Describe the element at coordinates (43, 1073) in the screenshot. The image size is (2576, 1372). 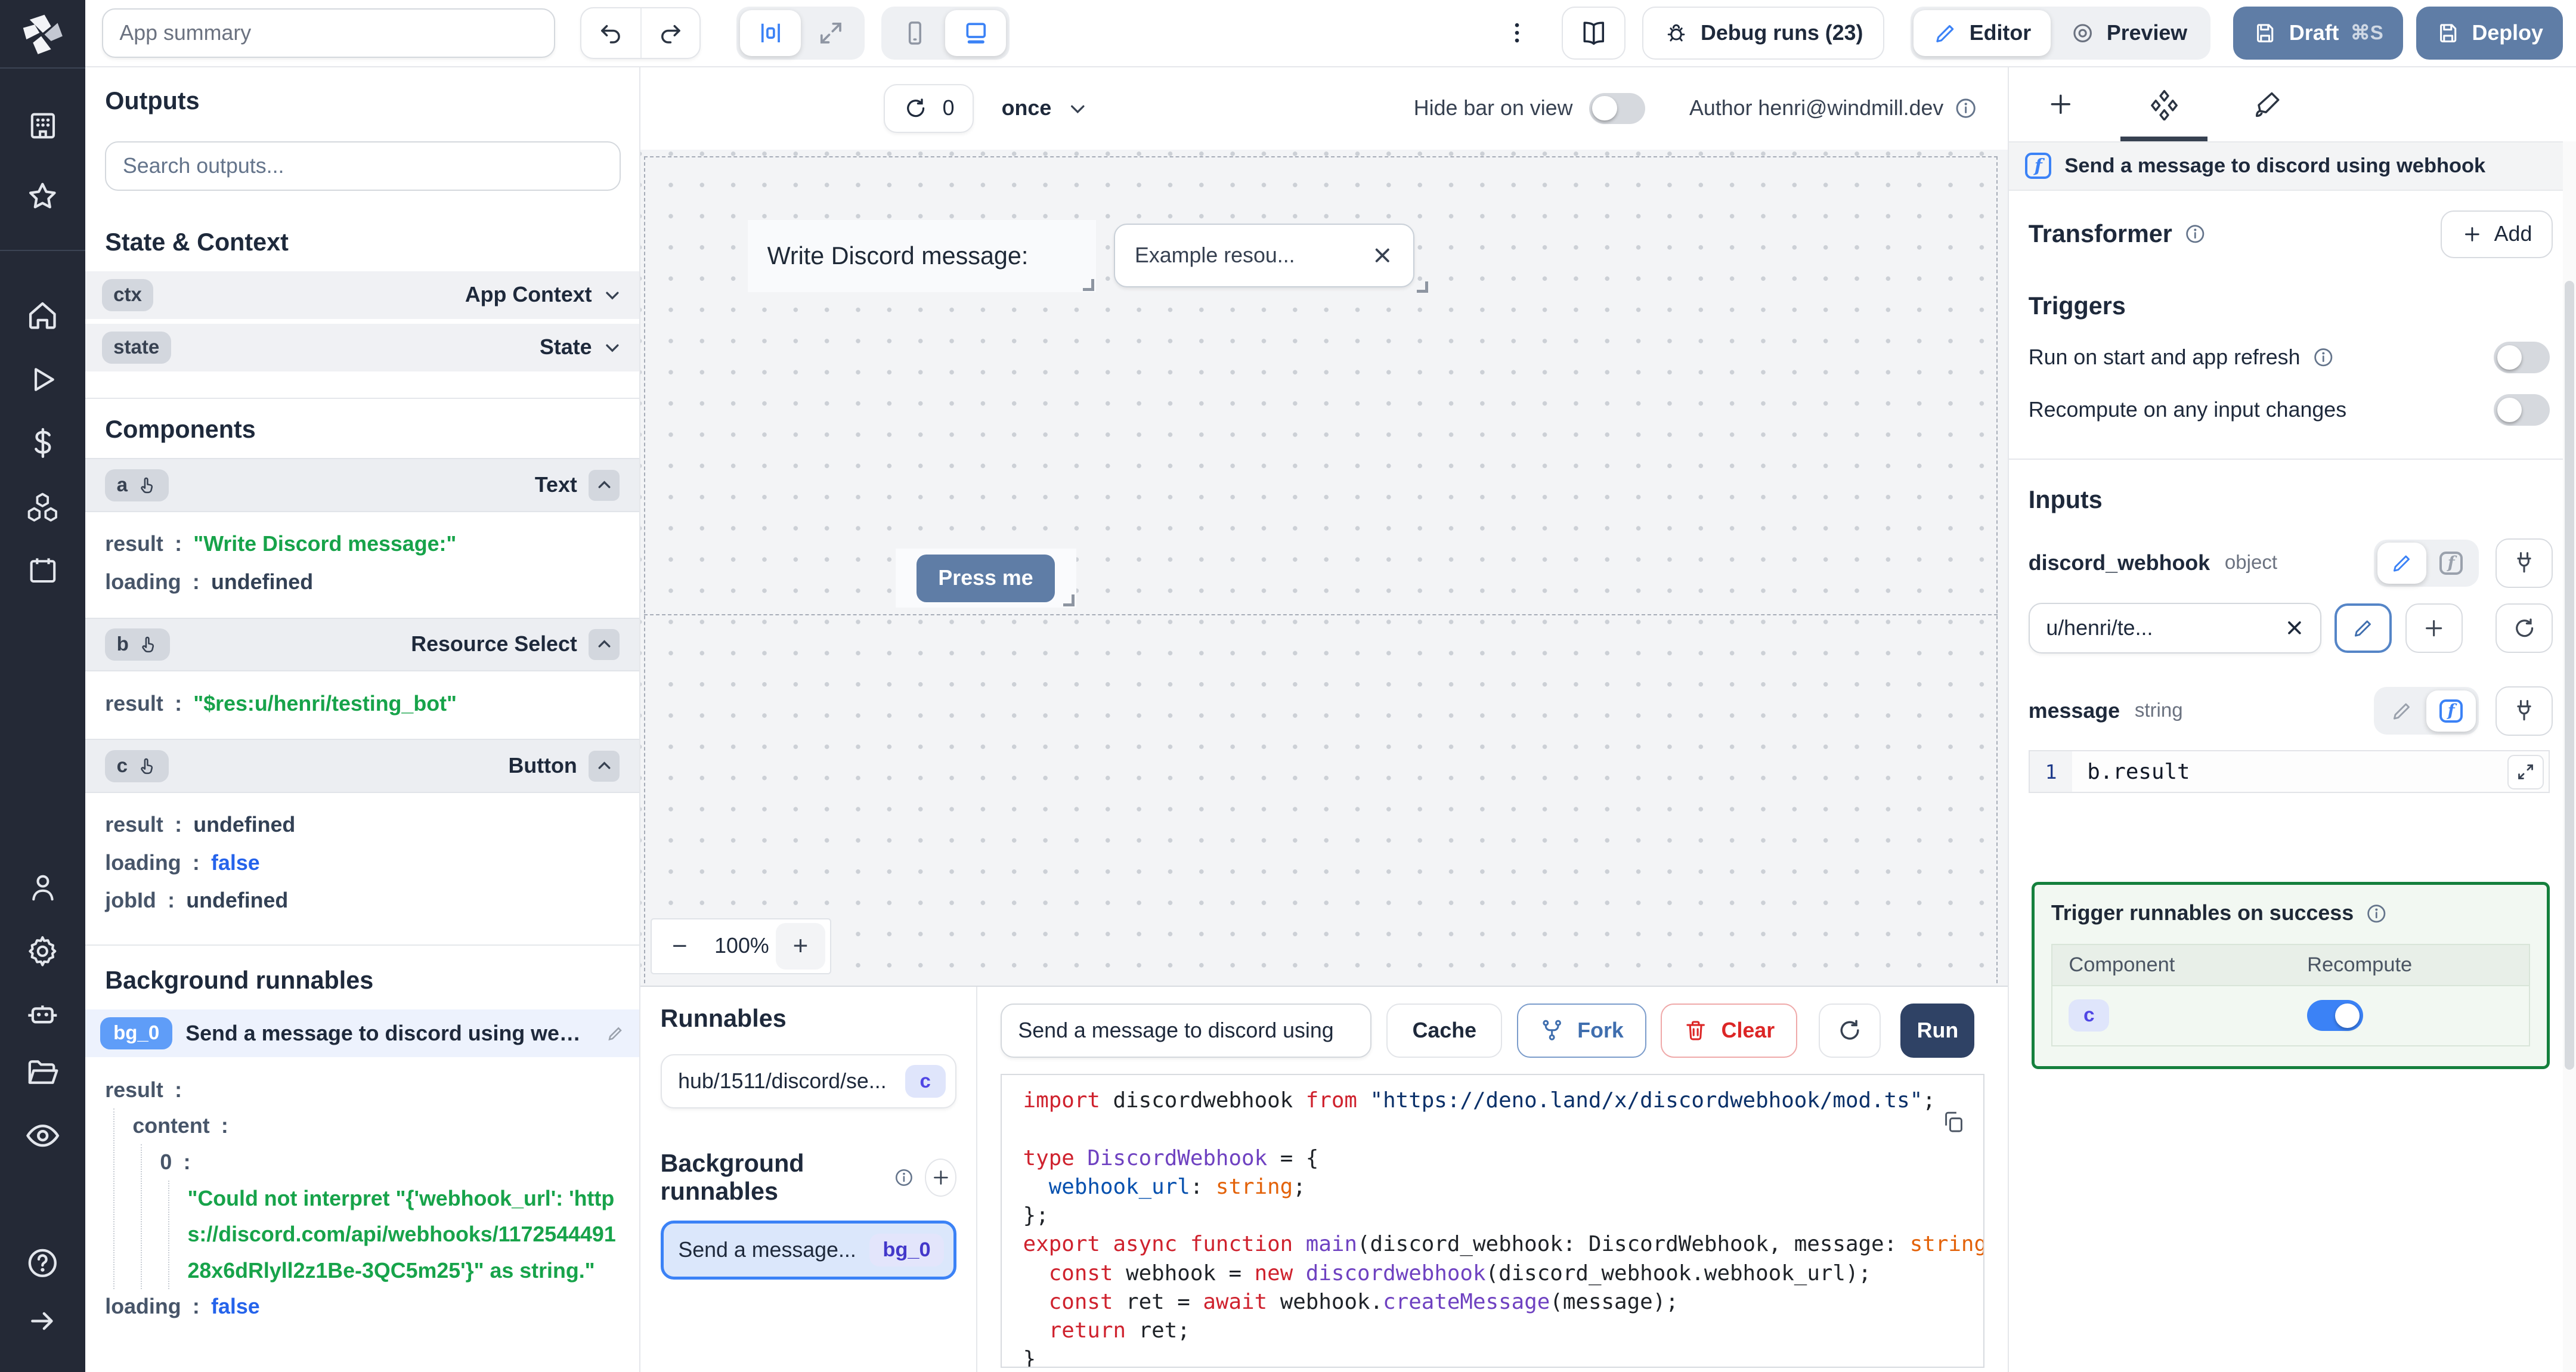
I see `folders-icon` at that location.